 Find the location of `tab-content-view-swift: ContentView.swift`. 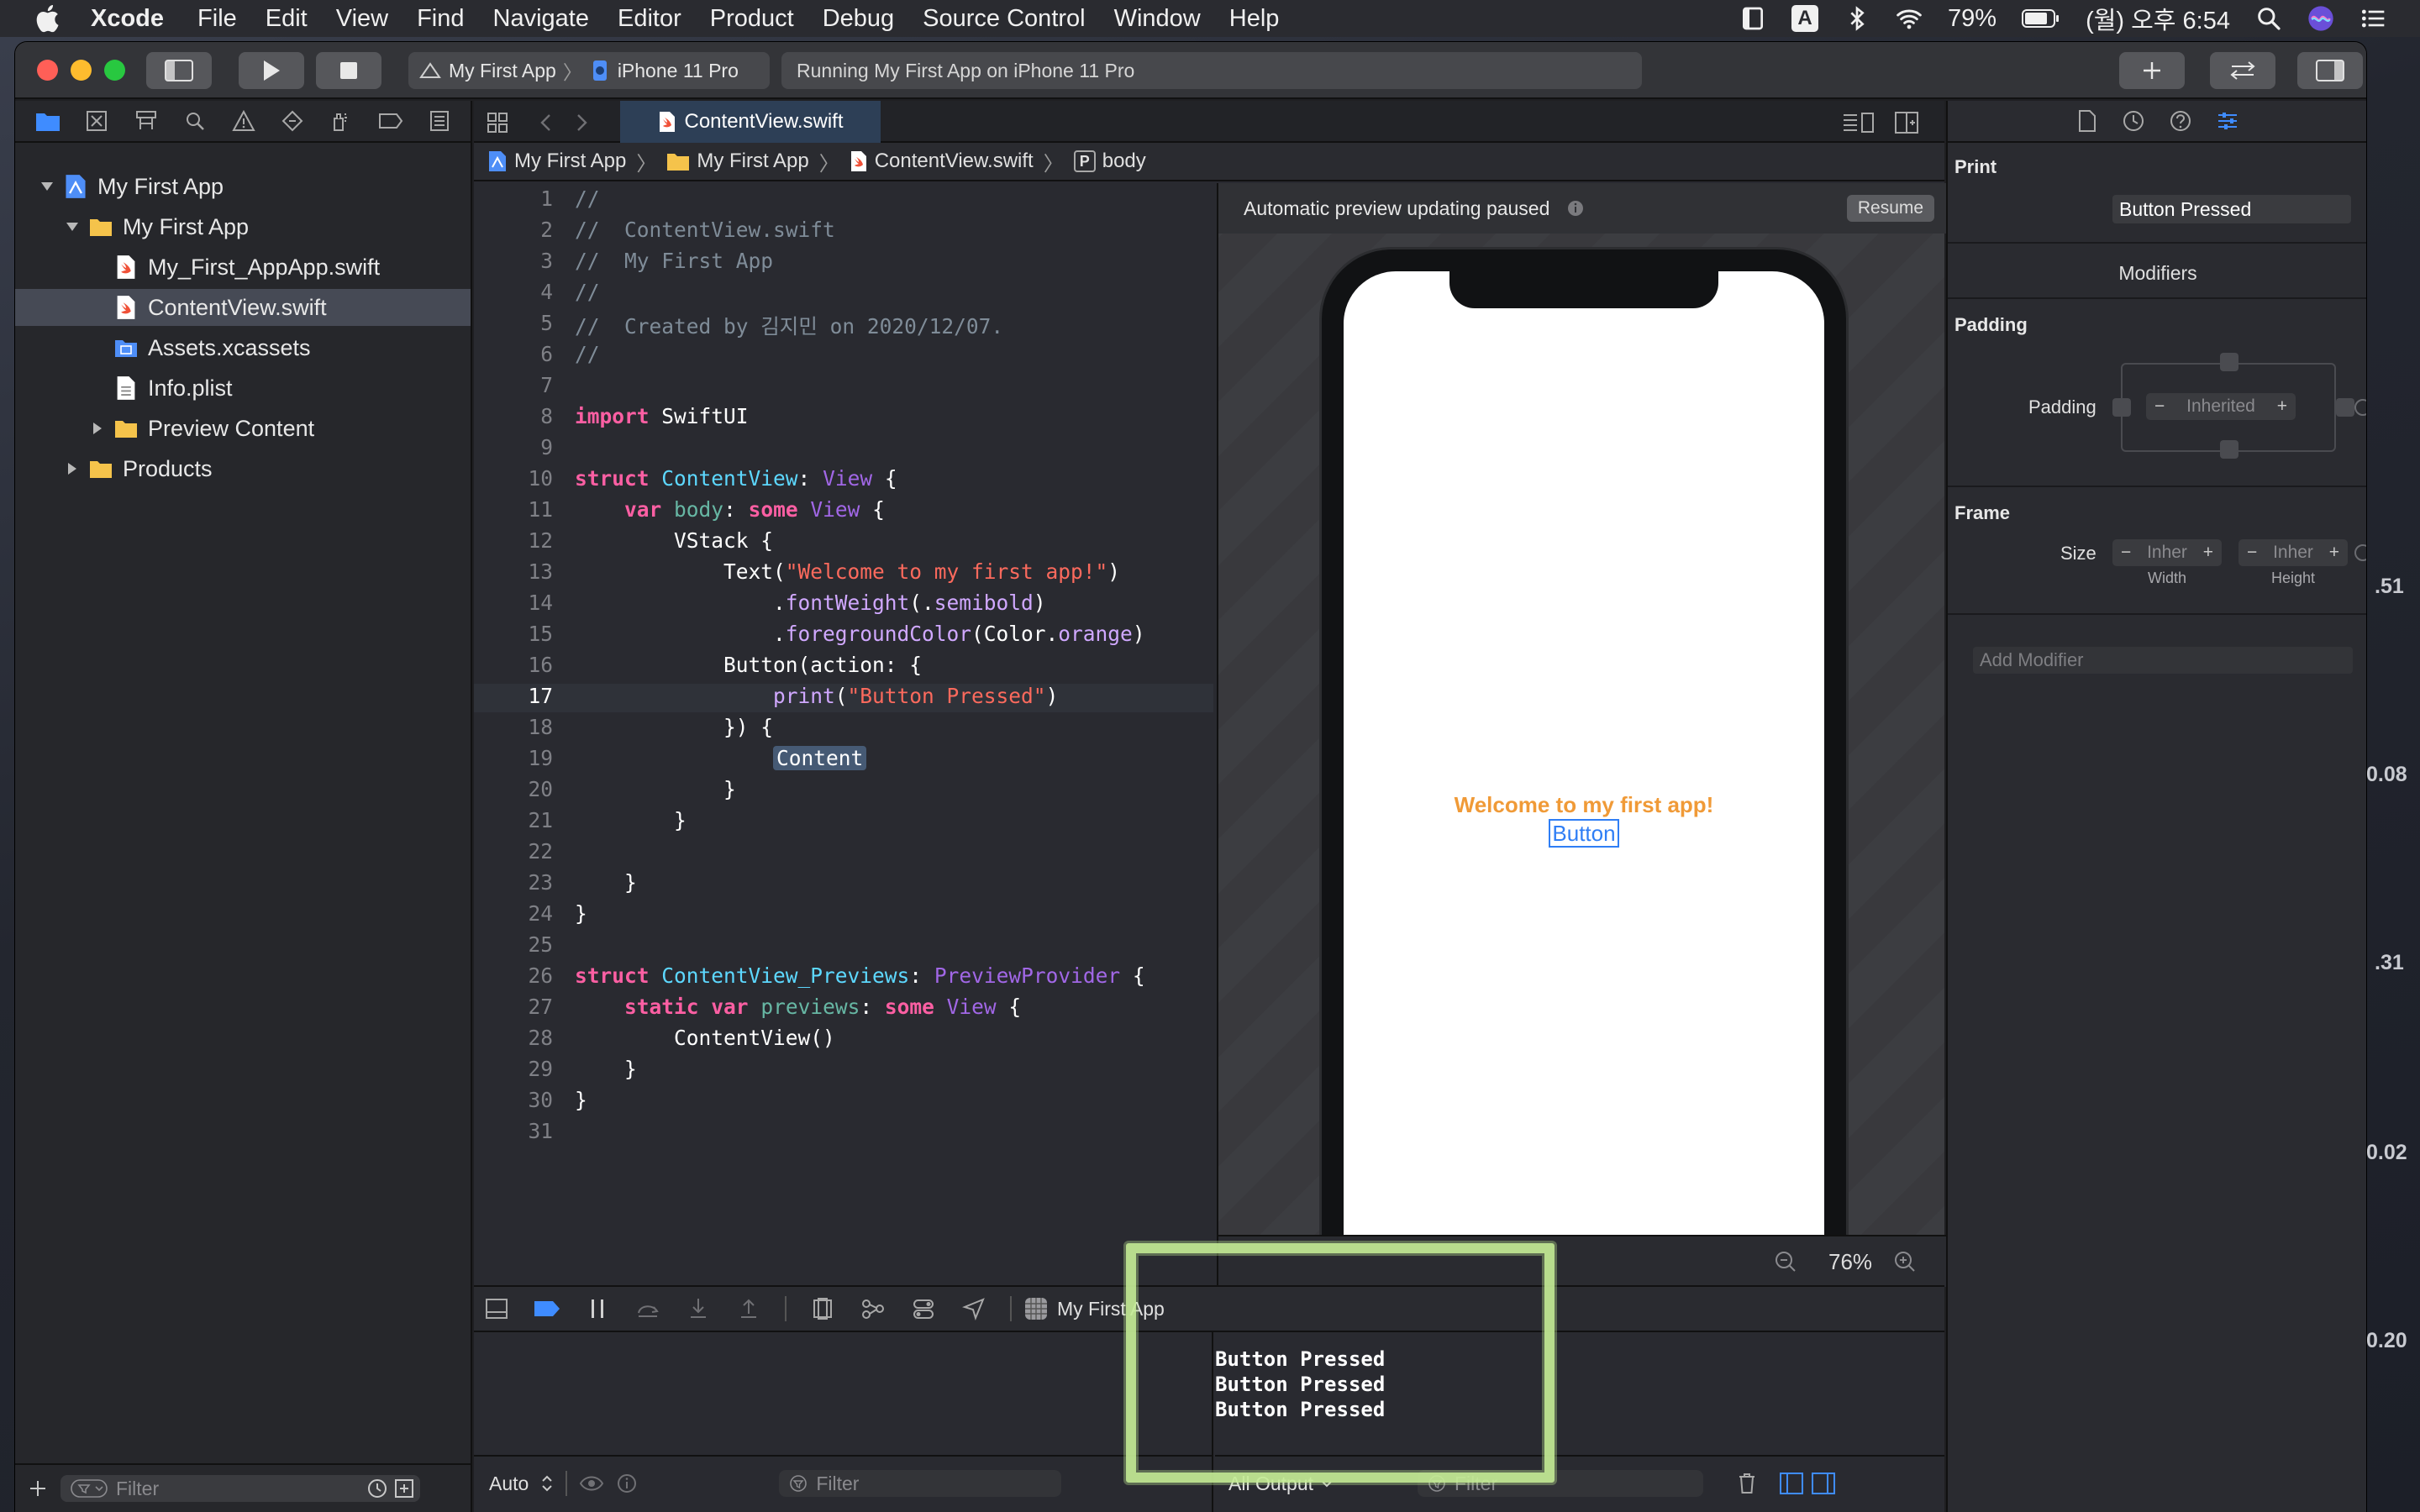

tab-content-view-swift: ContentView.swift is located at coordinates (750, 122).